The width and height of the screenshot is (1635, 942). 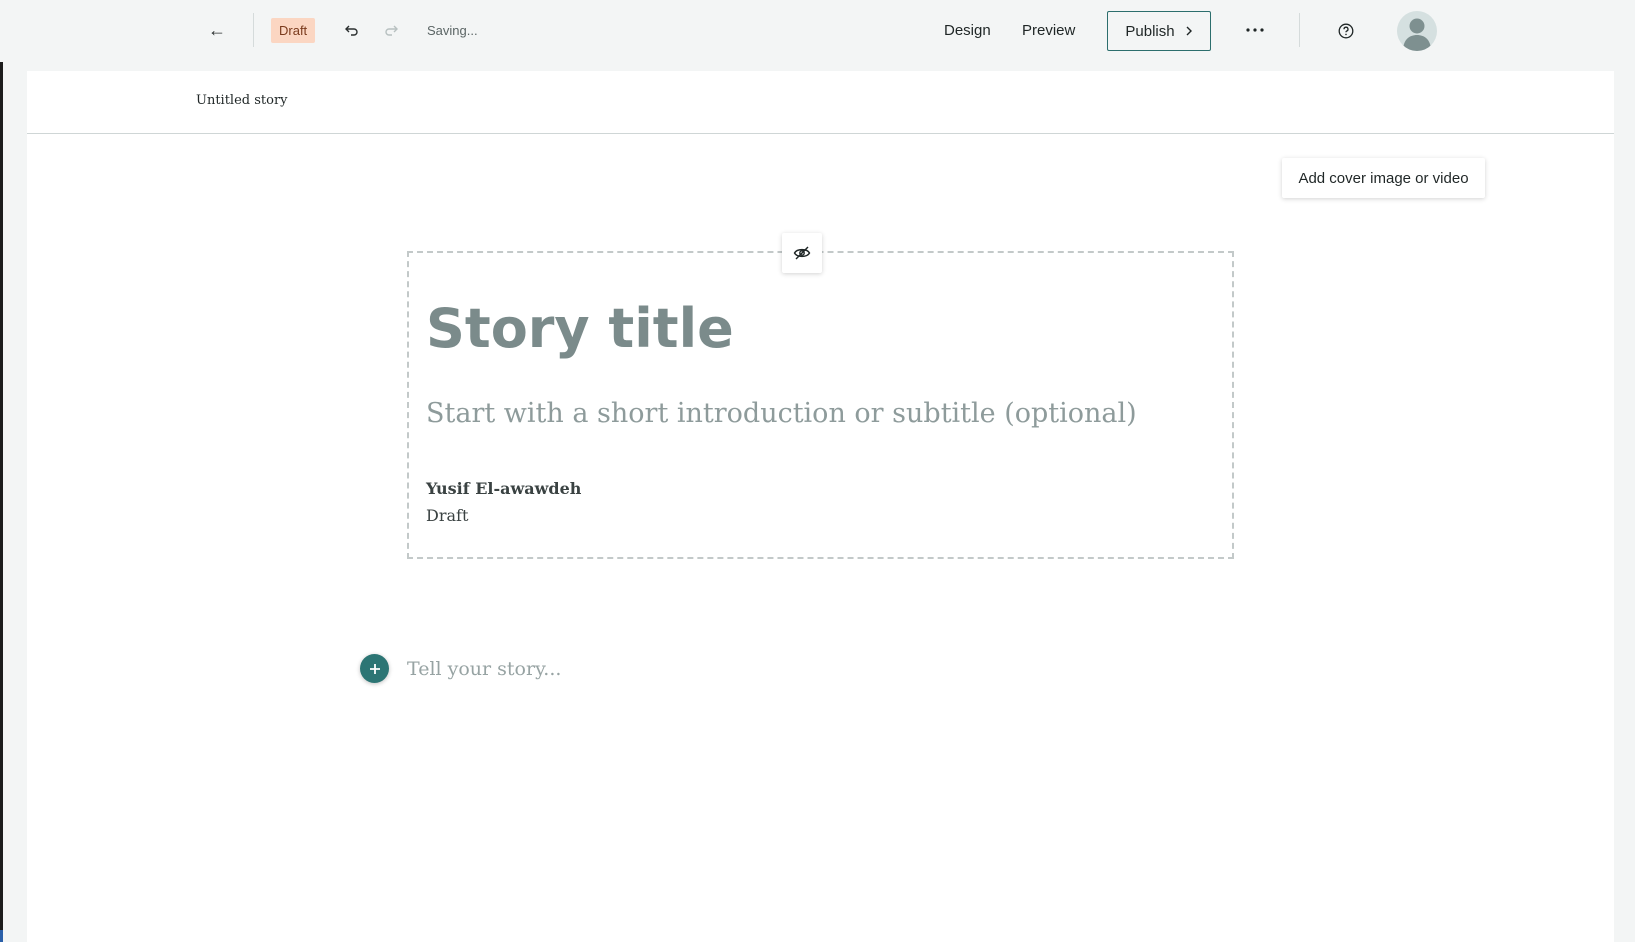 I want to click on publish-button: Publish, so click(x=1159, y=31).